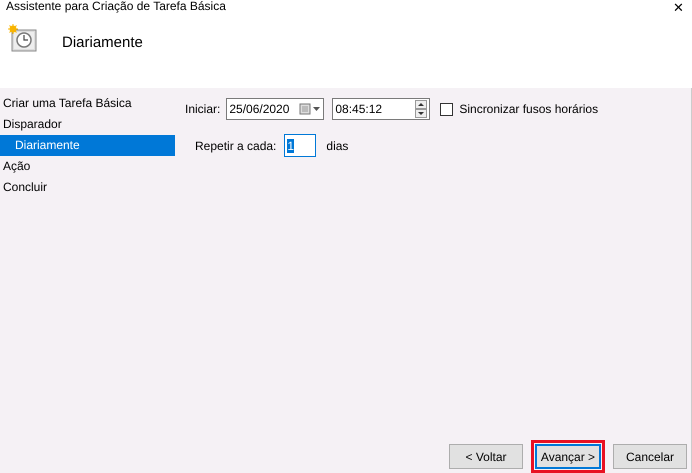  I want to click on sync-label: Sincronizar fusos horários, so click(528, 109).